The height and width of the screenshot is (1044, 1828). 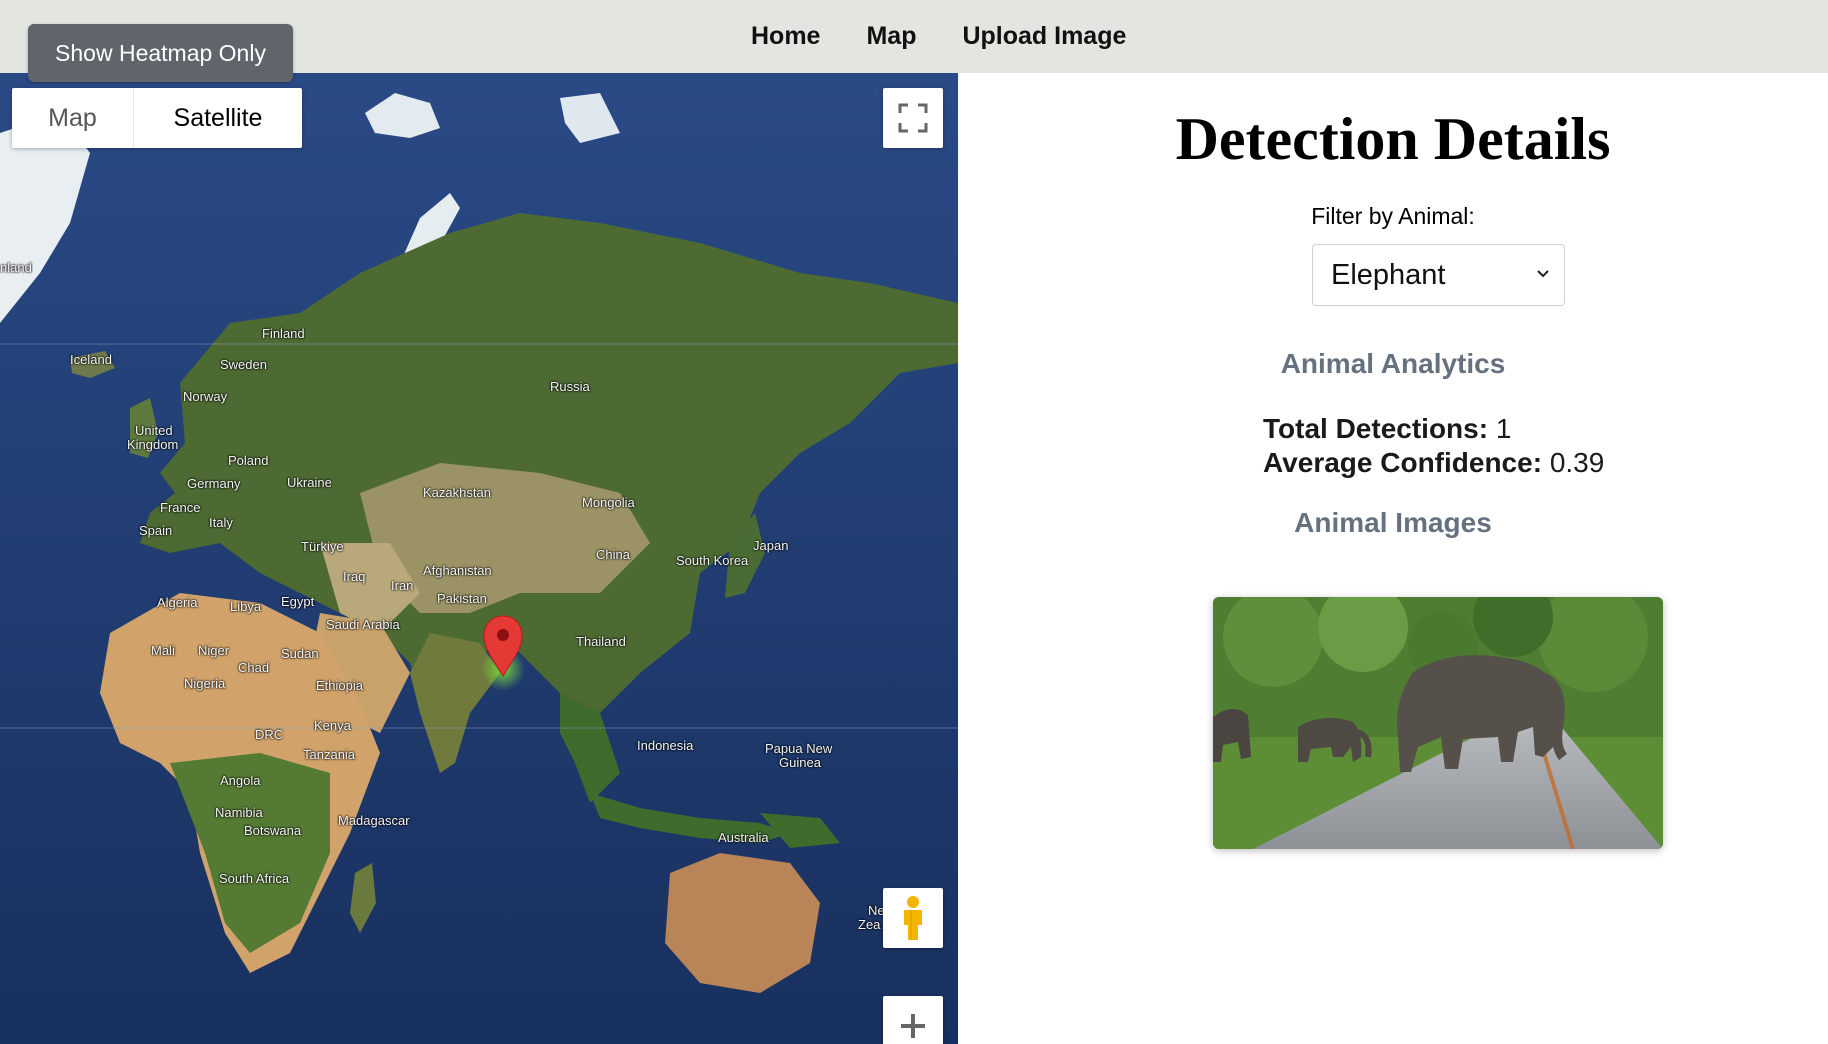 What do you see at coordinates (1388, 275) in the screenshot?
I see `animal-filter-value: Elephant` at bounding box center [1388, 275].